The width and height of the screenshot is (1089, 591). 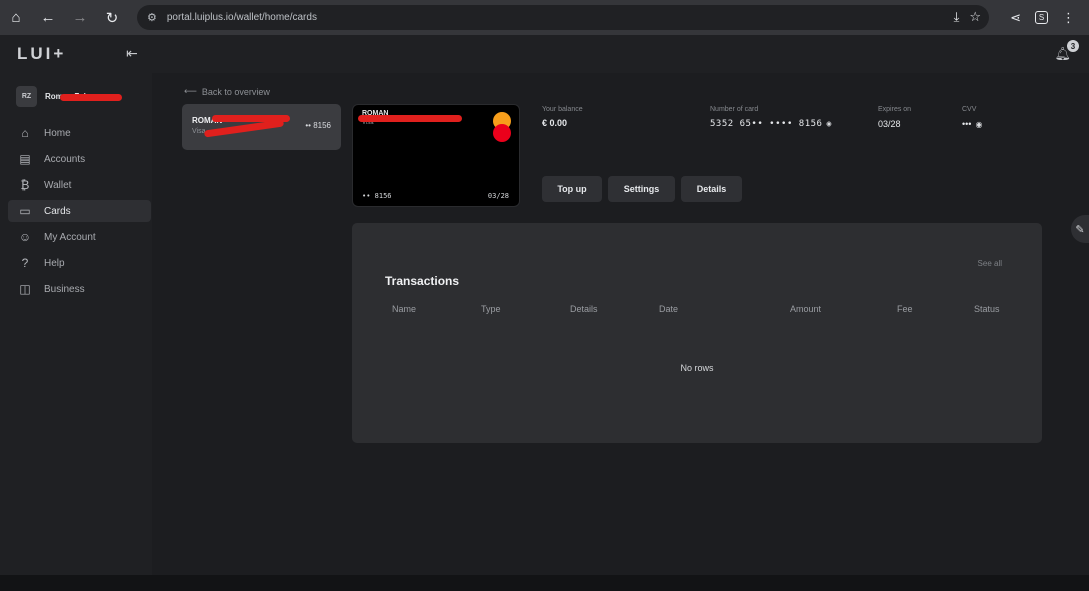 I want to click on avatar: RZ, so click(x=26, y=96).